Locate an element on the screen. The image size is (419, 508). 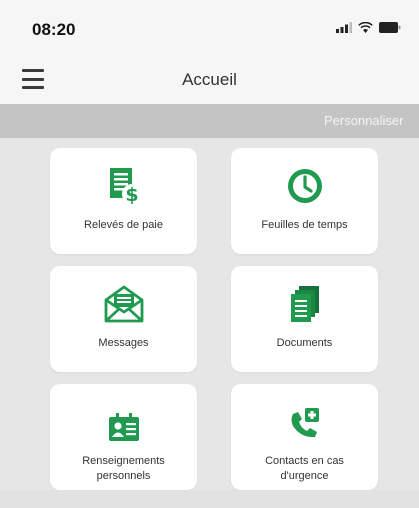
tile-label: Messages is located at coordinates (123, 343).